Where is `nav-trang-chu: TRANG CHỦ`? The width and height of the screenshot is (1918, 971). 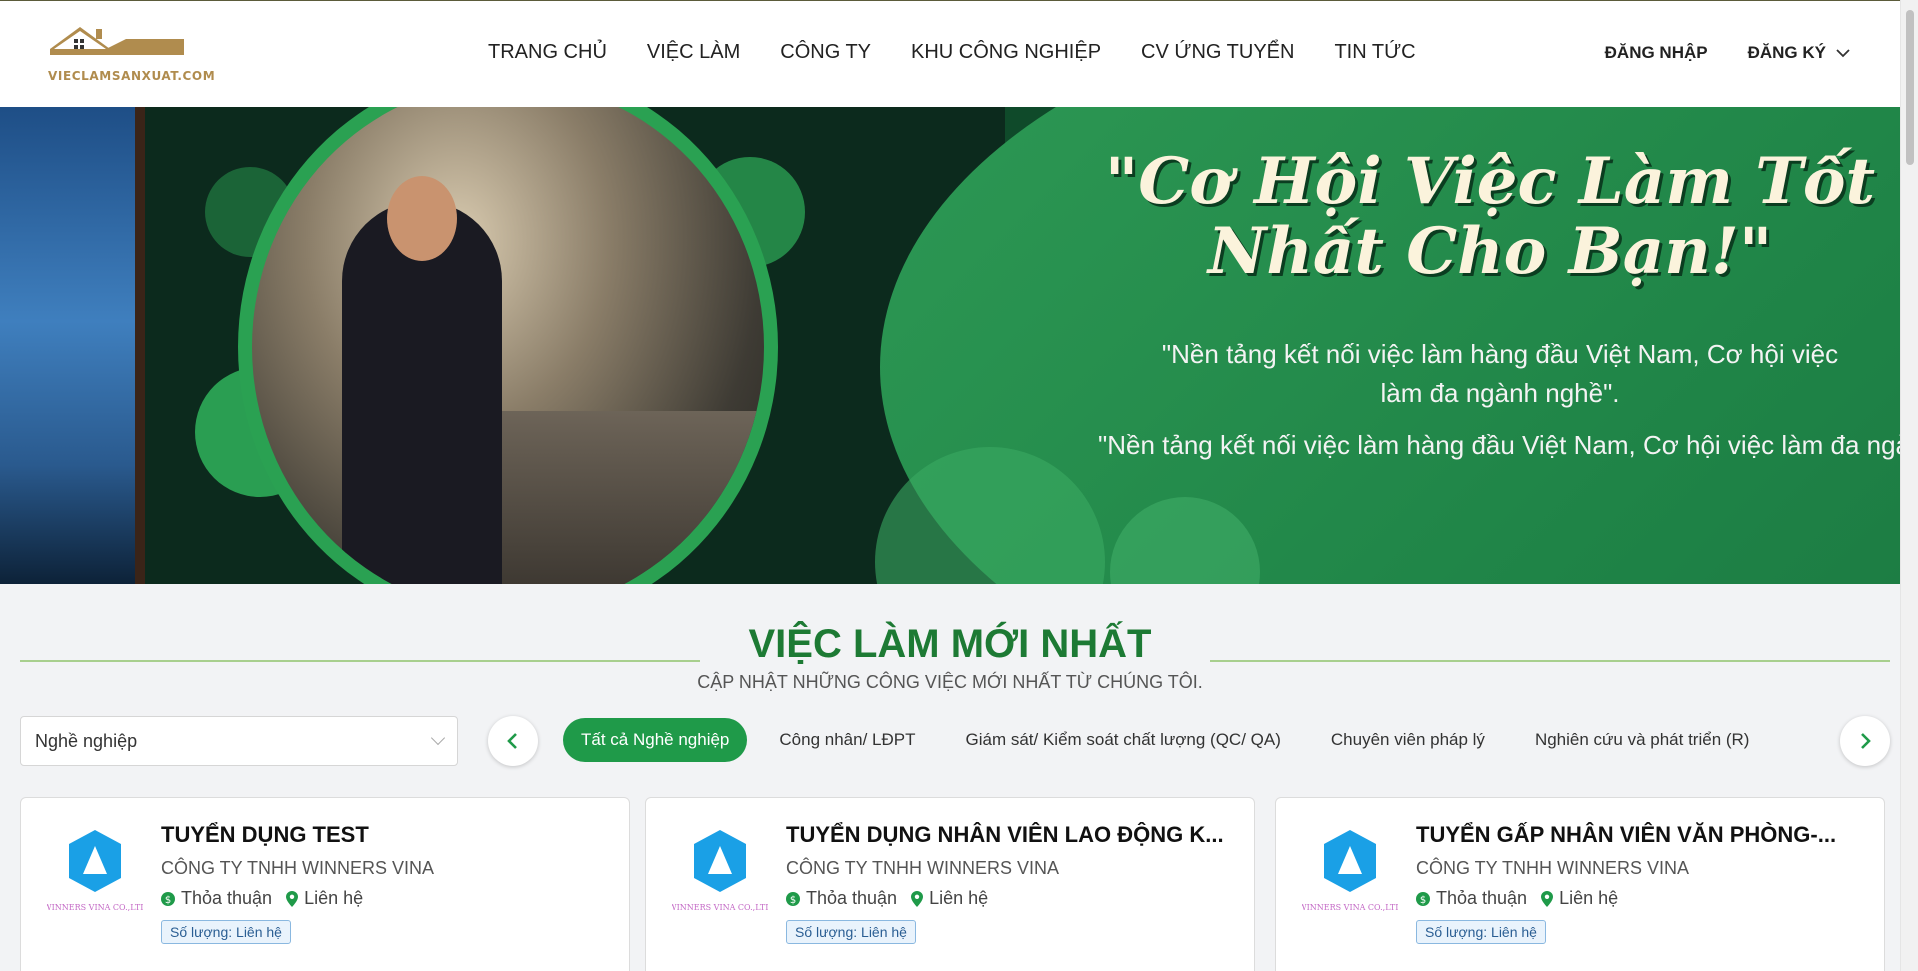
nav-trang-chu: TRANG CHỦ is located at coordinates (547, 52).